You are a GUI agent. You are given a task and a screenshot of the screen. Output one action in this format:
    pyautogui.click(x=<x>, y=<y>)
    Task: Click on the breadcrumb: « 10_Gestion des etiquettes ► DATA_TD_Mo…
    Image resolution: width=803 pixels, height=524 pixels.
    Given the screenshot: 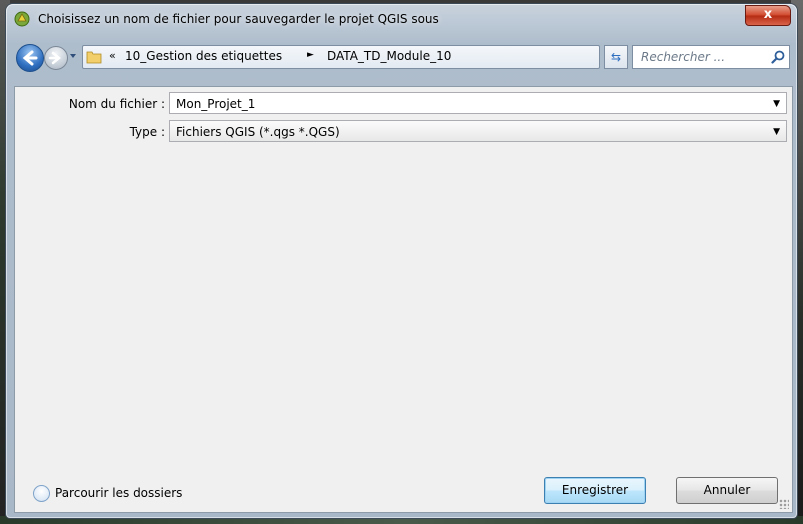 What is the action you would take?
    pyautogui.click(x=366, y=57)
    